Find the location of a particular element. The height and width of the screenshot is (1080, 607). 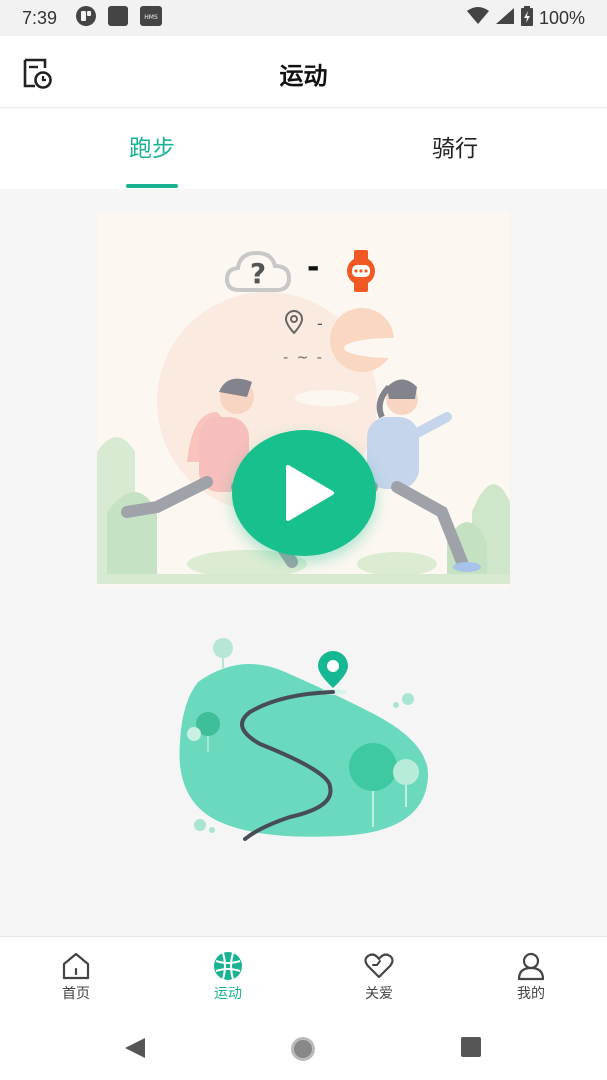

unknown-weather-cloud-icon: ? is located at coordinates (258, 273).